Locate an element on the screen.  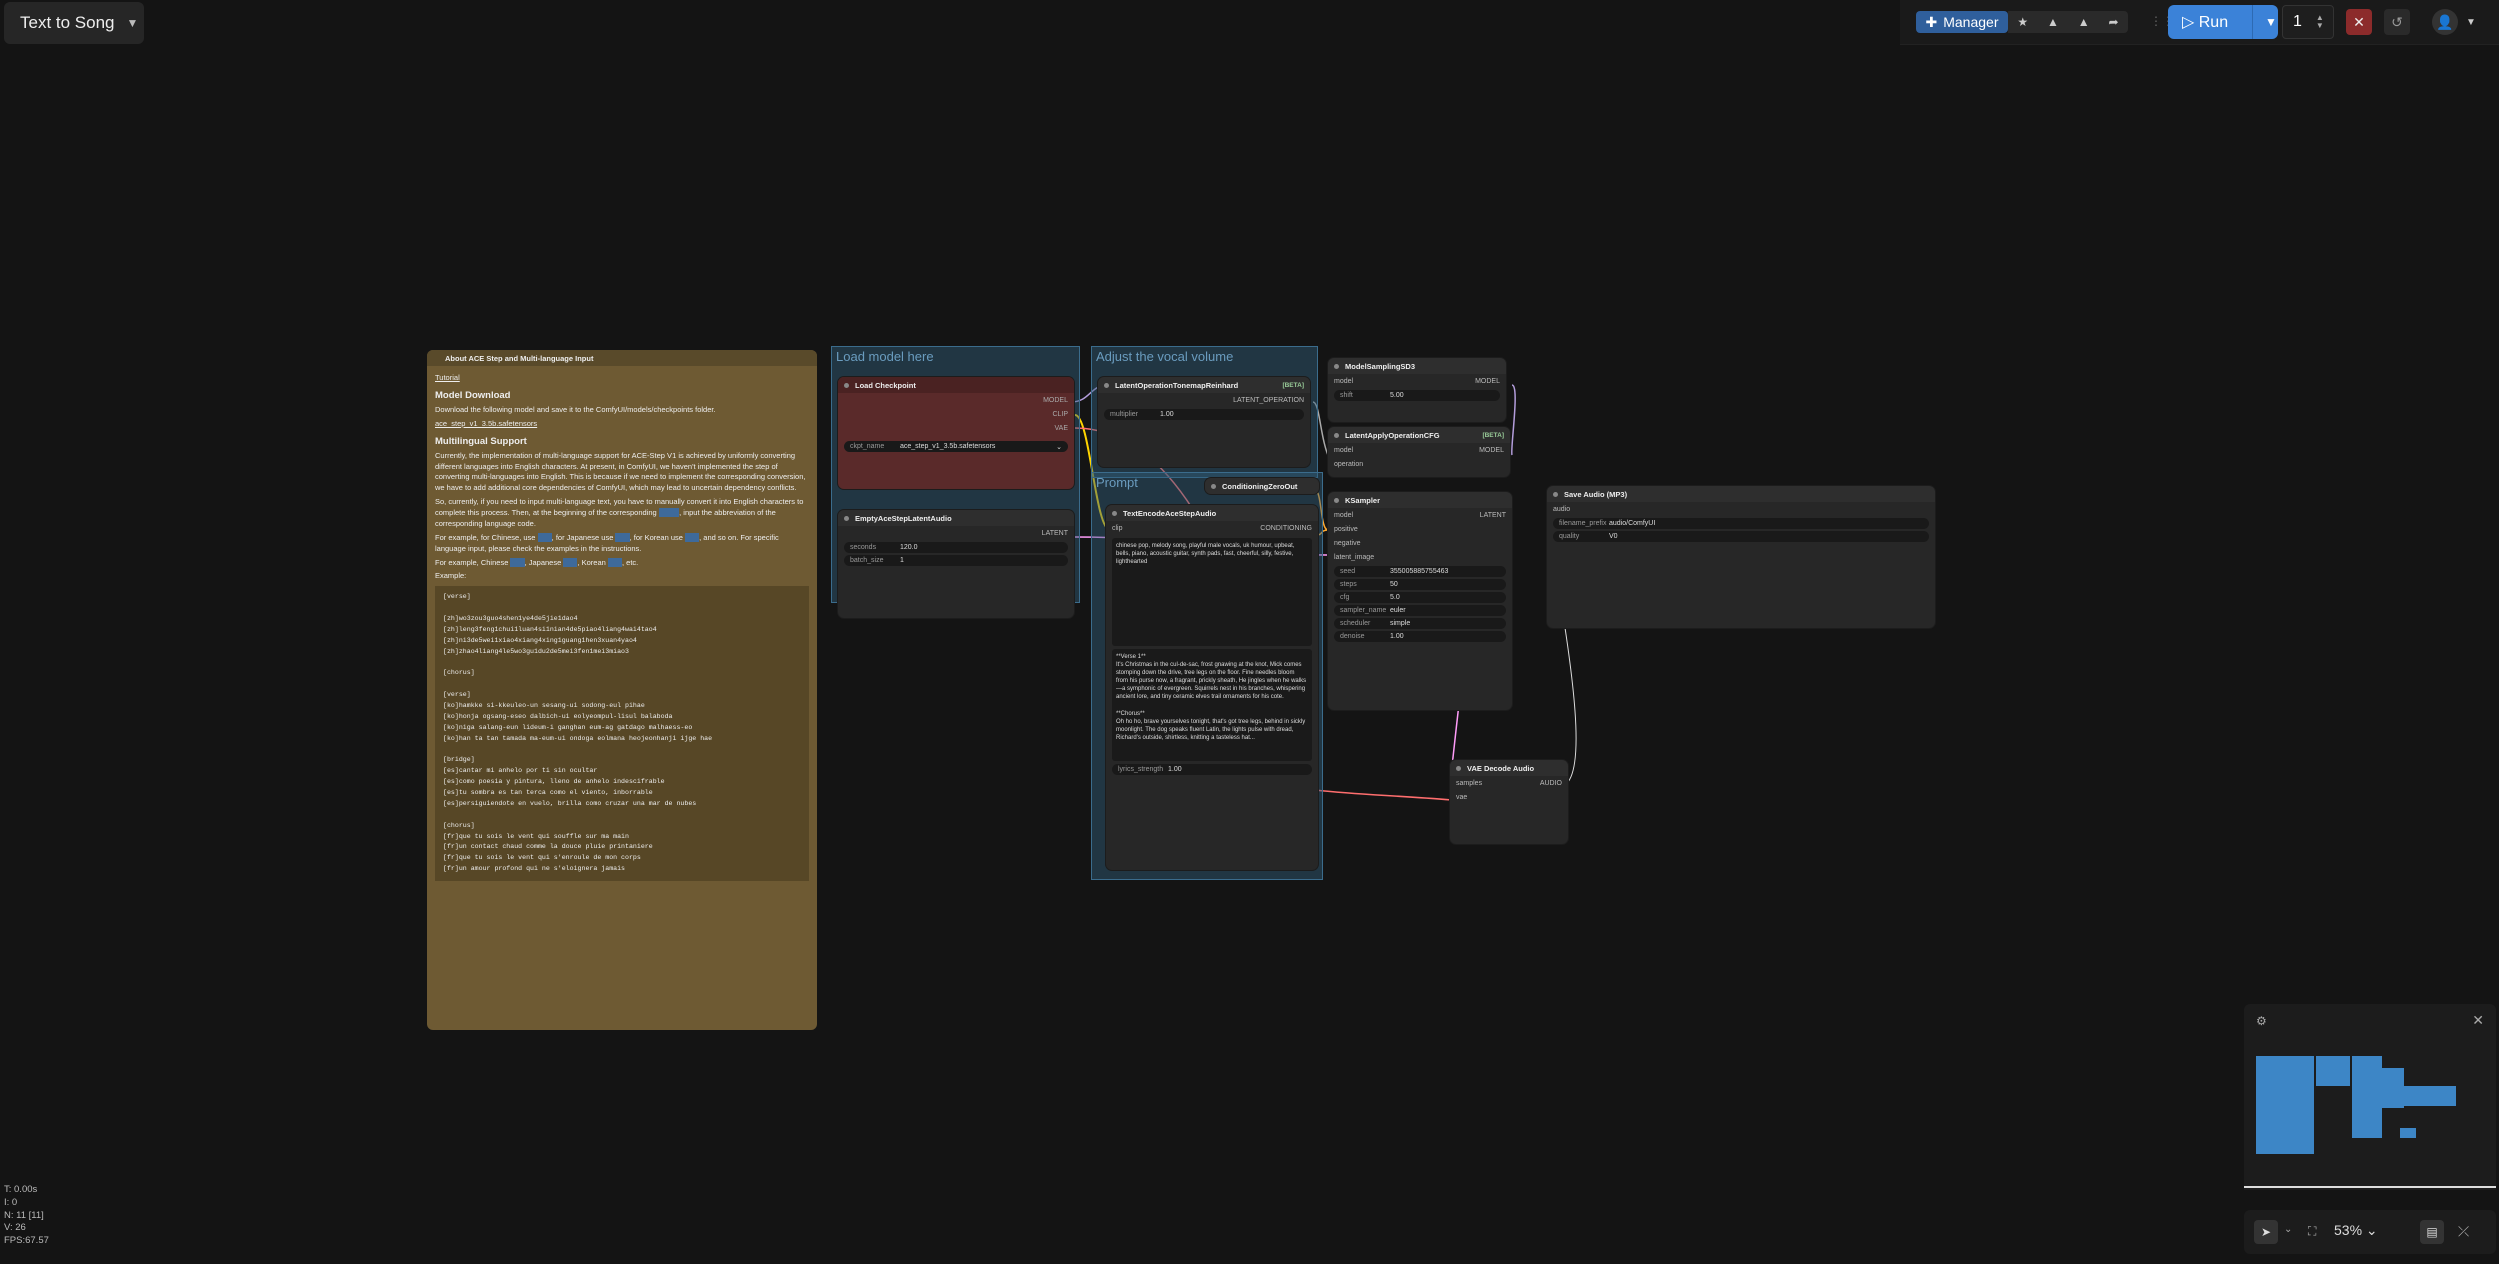
widget-value: ace_step_v1_3.5b.safetensors is located at coordinates (948, 446).